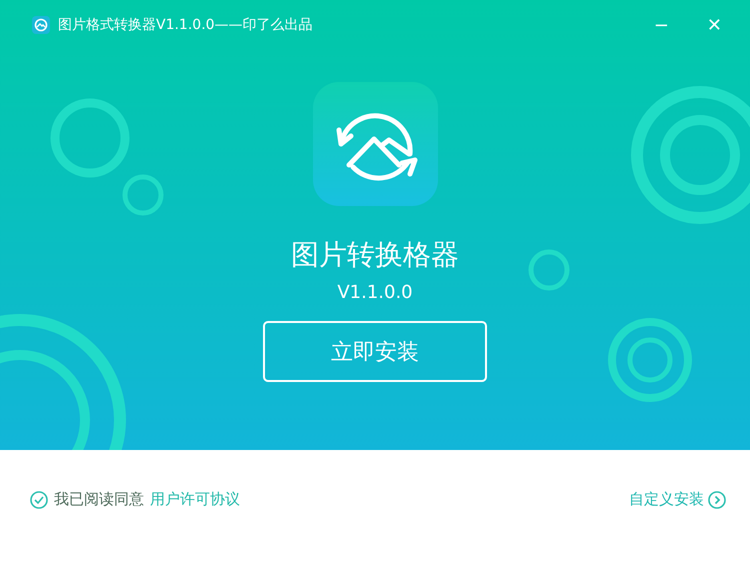 This screenshot has width=750, height=563. Describe the element at coordinates (375, 255) in the screenshot. I see `app-name: 图片转换格器` at that location.